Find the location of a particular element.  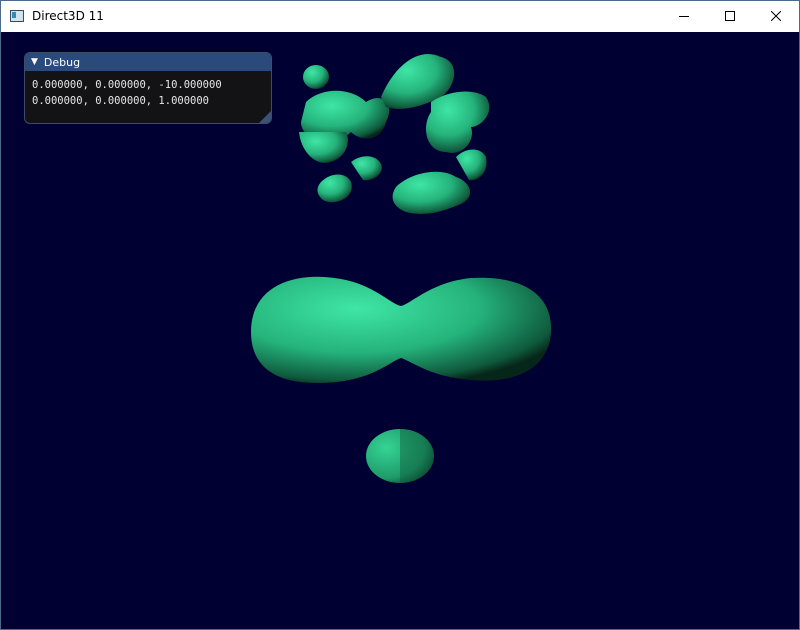

triangle-down-icon: ▼ is located at coordinates (34, 62).